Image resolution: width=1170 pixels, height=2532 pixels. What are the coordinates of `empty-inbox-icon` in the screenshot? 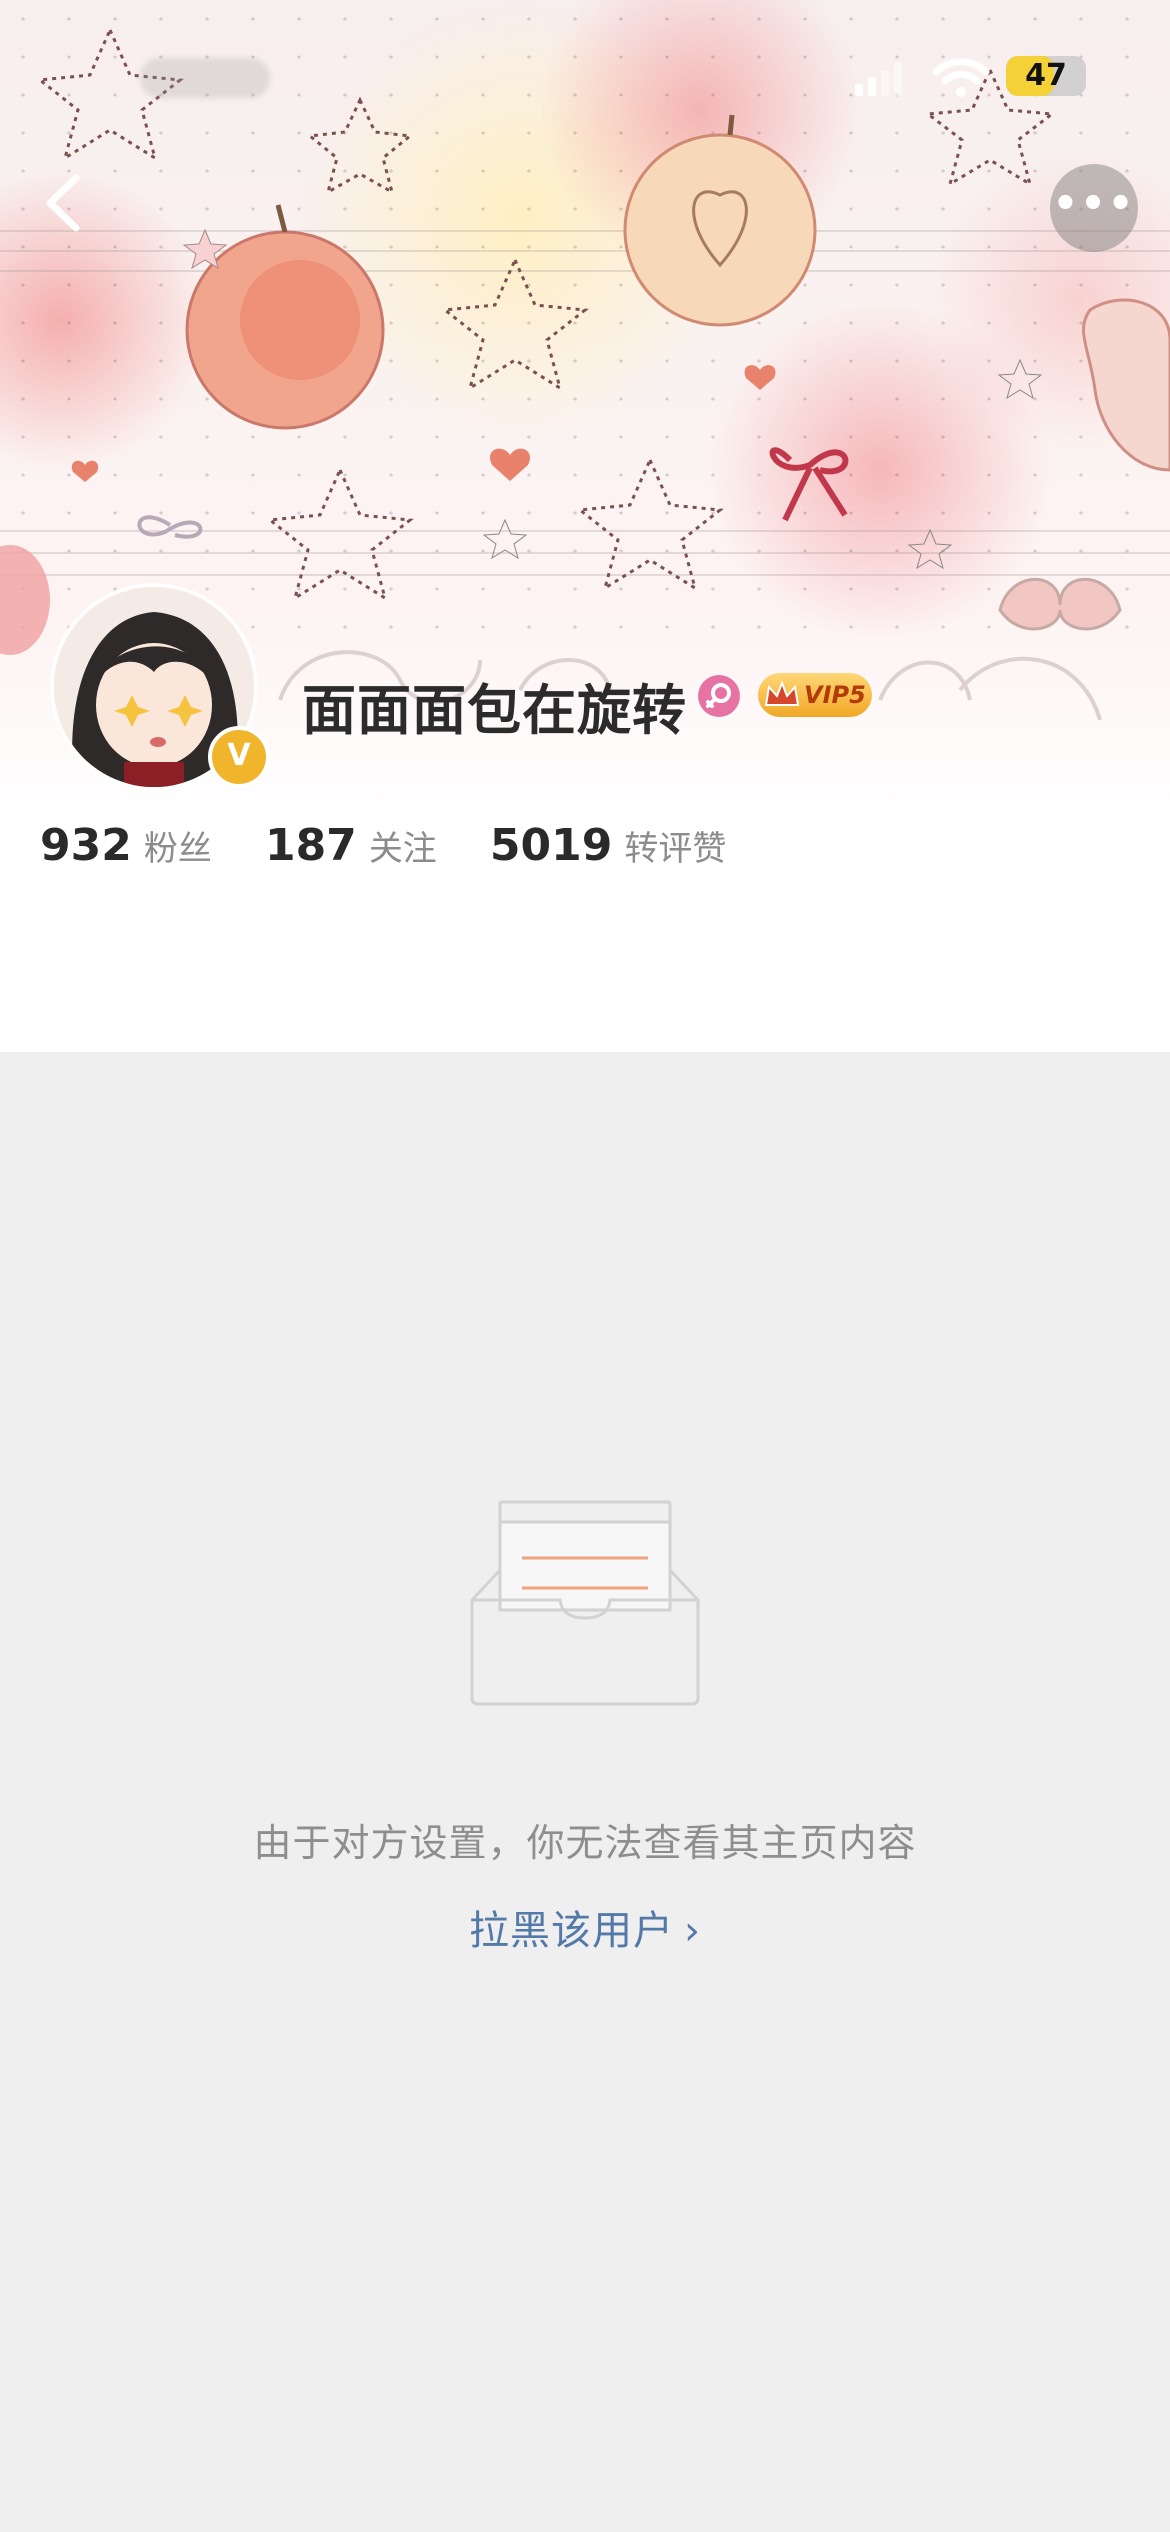 It's located at (585, 1603).